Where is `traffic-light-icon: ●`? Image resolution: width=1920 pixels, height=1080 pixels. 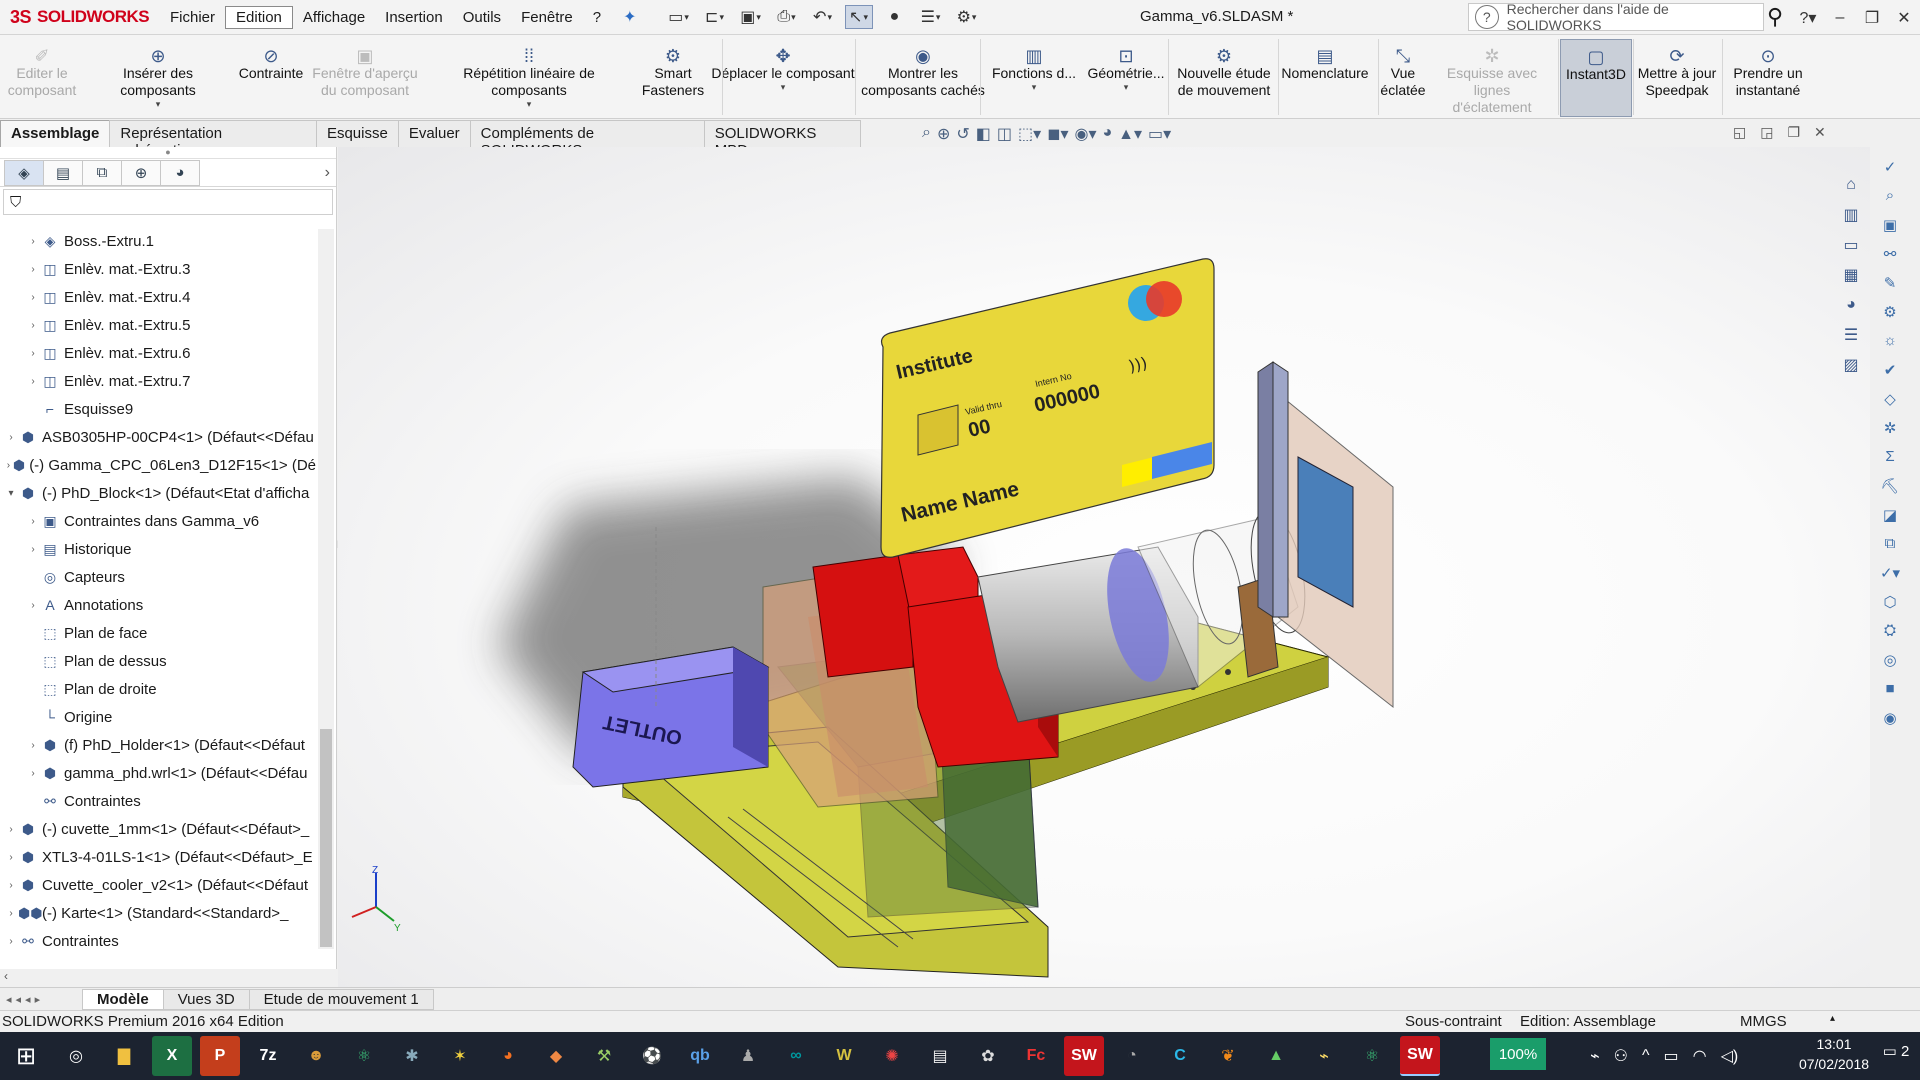 traffic-light-icon: ● is located at coordinates (895, 17).